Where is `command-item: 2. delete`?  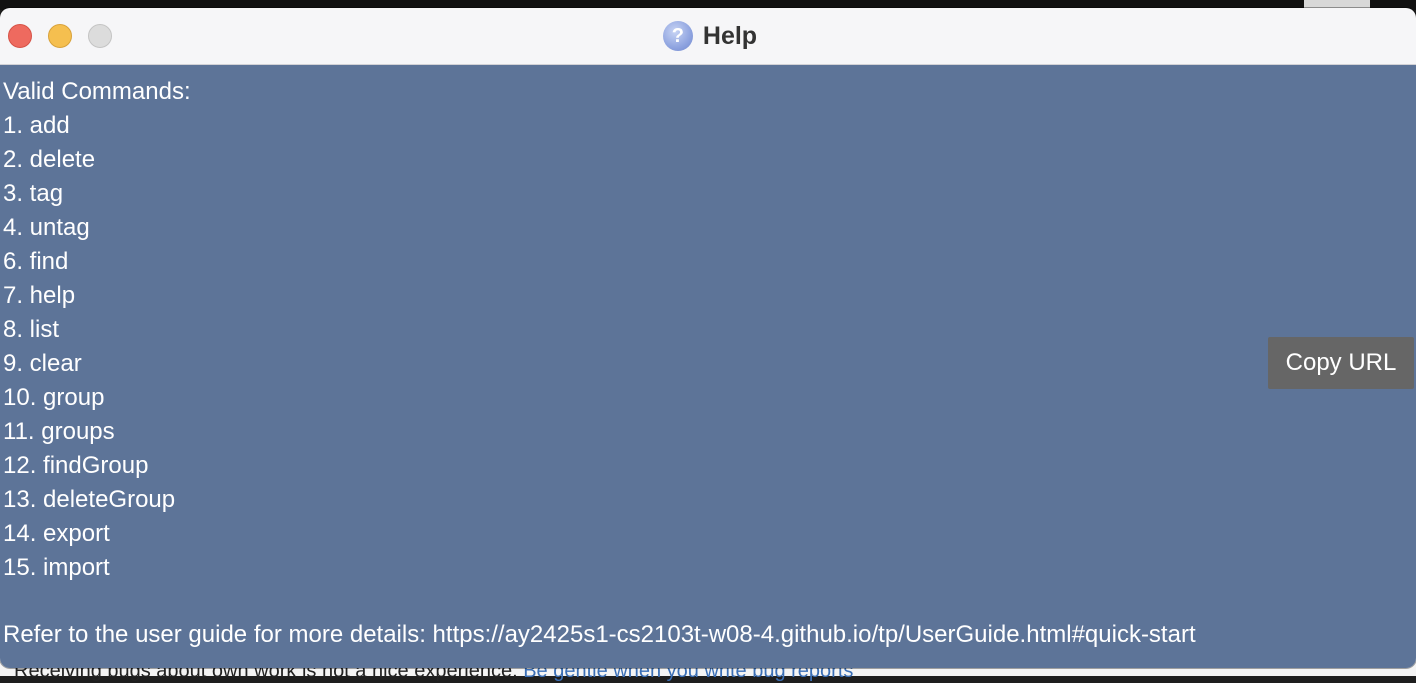
command-item: 2. delete is located at coordinates (49, 159).